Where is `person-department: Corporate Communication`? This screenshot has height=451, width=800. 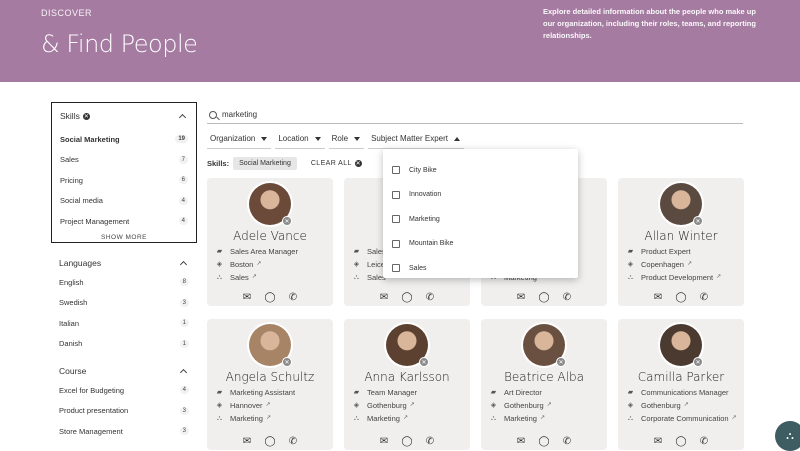 person-department: Corporate Communication is located at coordinates (685, 418).